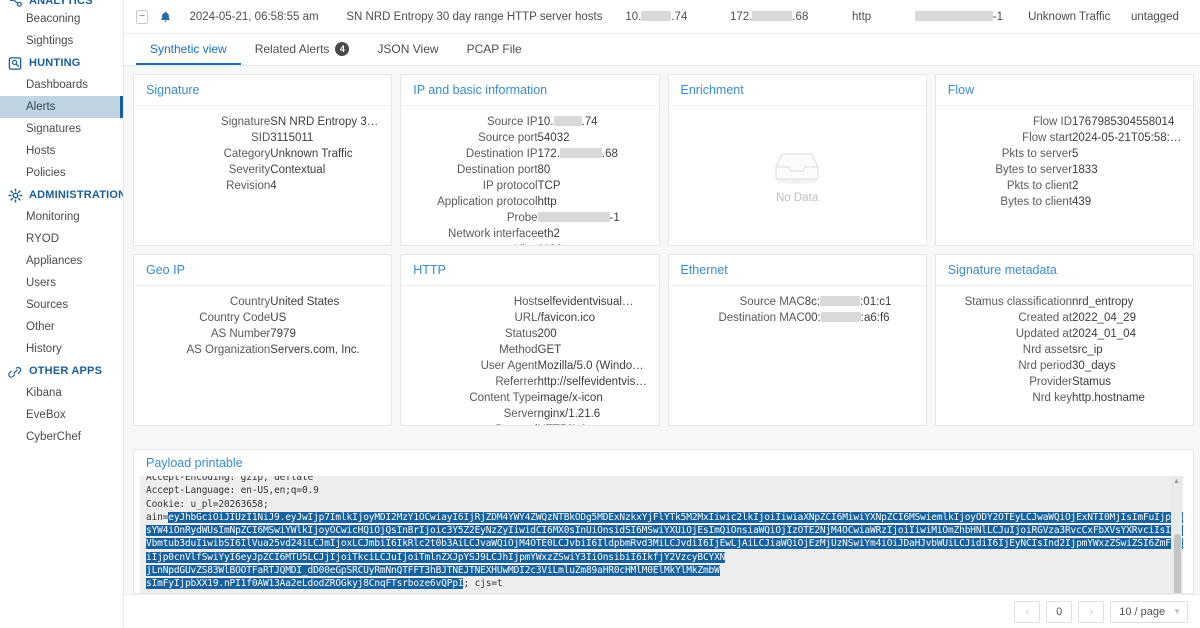 This screenshot has height=628, width=1200. I want to click on tab-pcap-file: PCAP File, so click(494, 49).